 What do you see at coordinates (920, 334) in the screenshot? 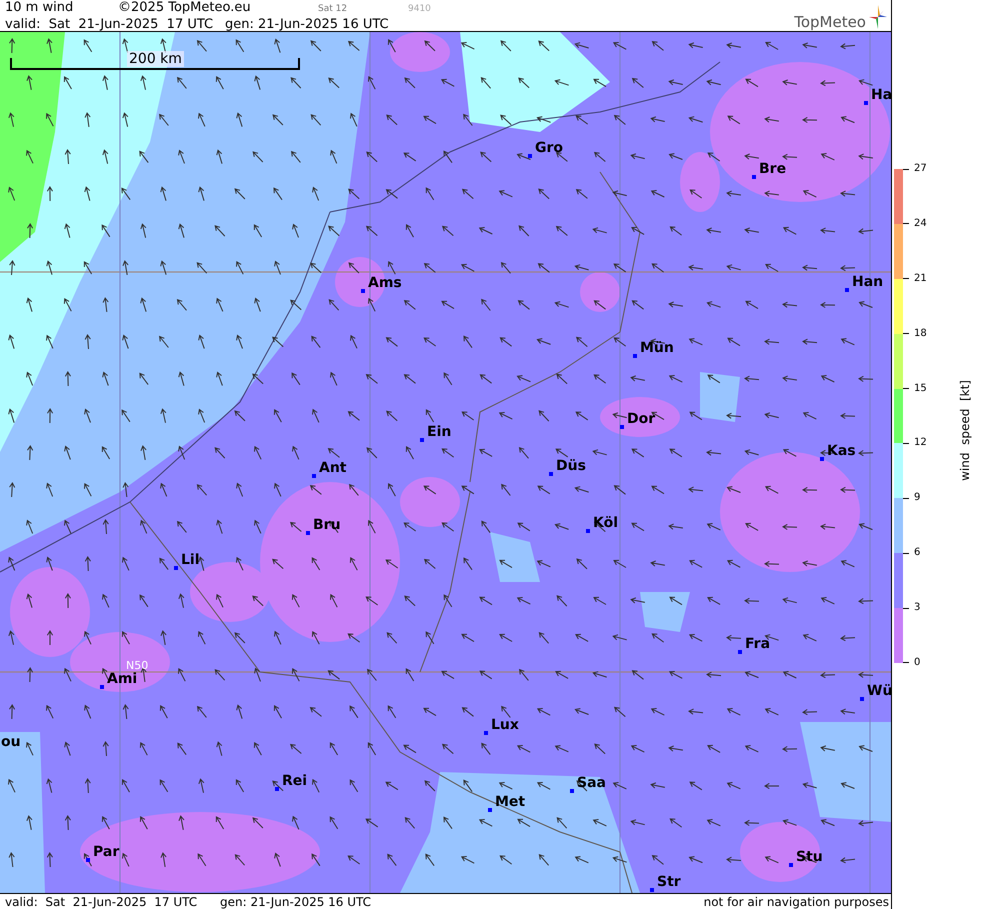
I see `tick-label: 18` at bounding box center [920, 334].